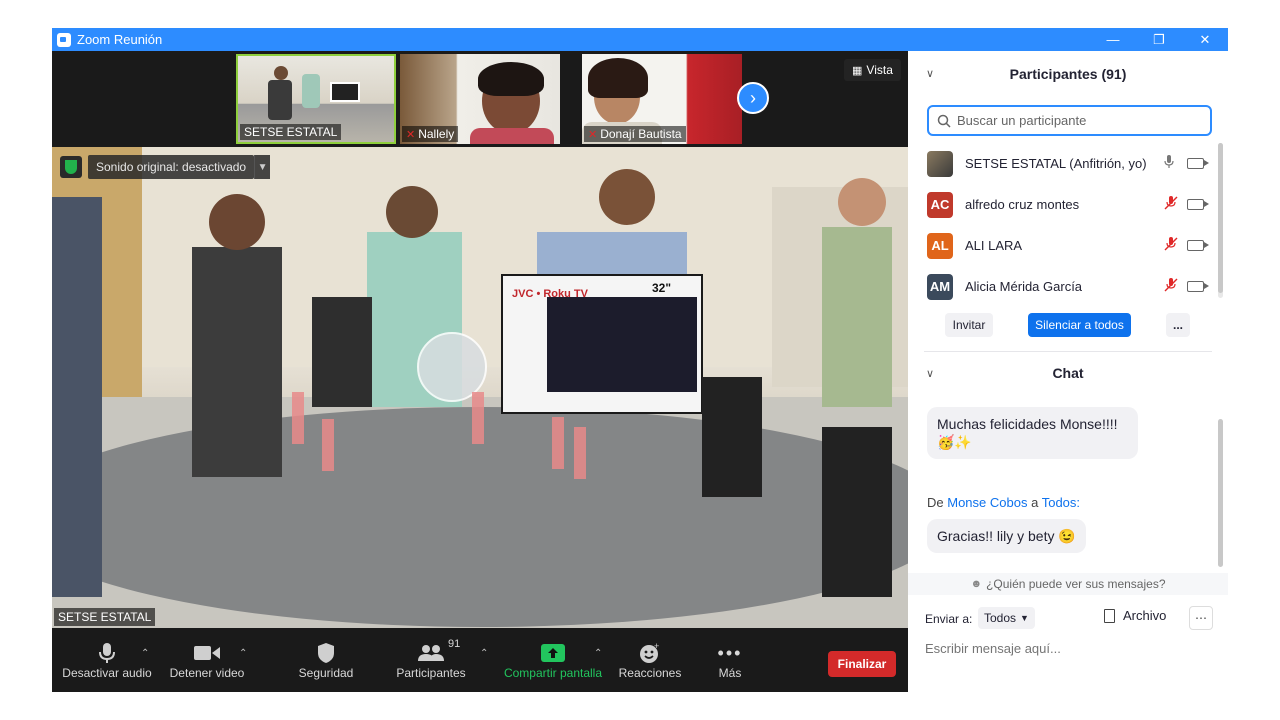 The width and height of the screenshot is (1280, 720). What do you see at coordinates (1159, 39) in the screenshot?
I see `restore-button: ❐` at bounding box center [1159, 39].